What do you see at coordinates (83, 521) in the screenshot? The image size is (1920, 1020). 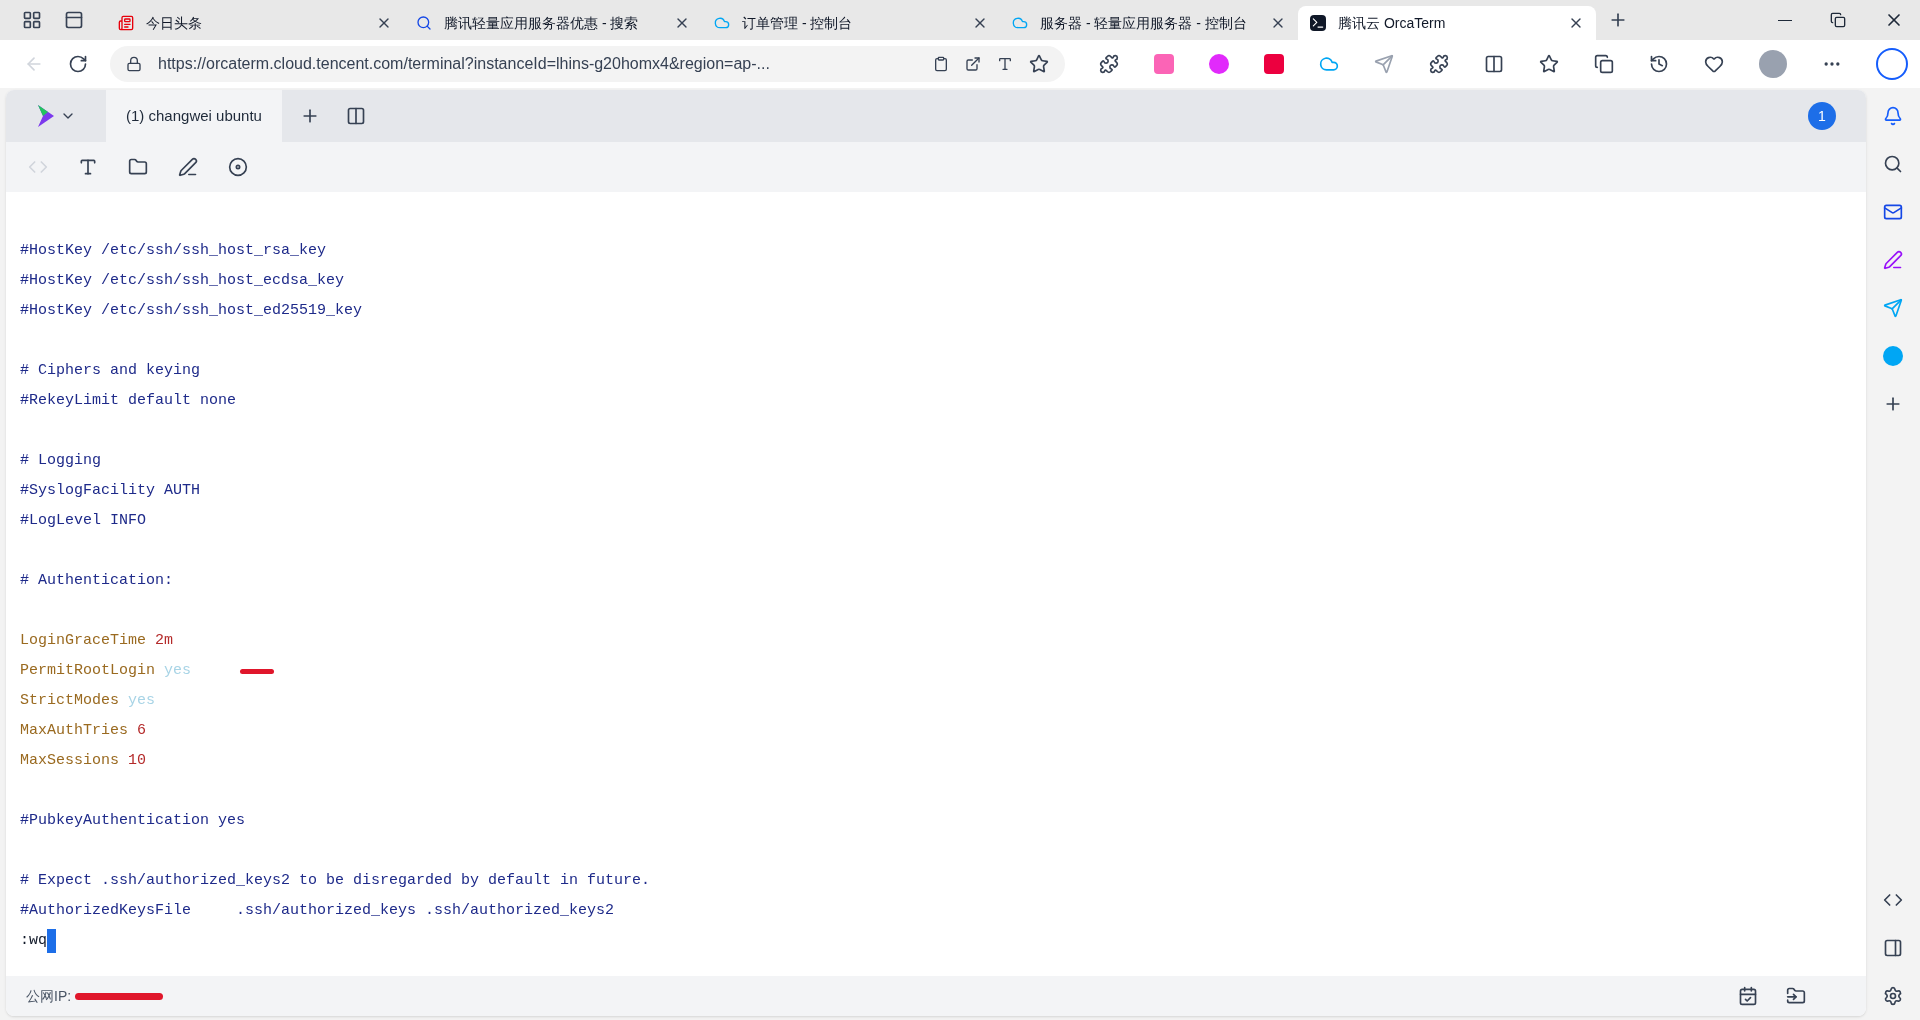 I see `comment-line: #LogLevel INFO` at bounding box center [83, 521].